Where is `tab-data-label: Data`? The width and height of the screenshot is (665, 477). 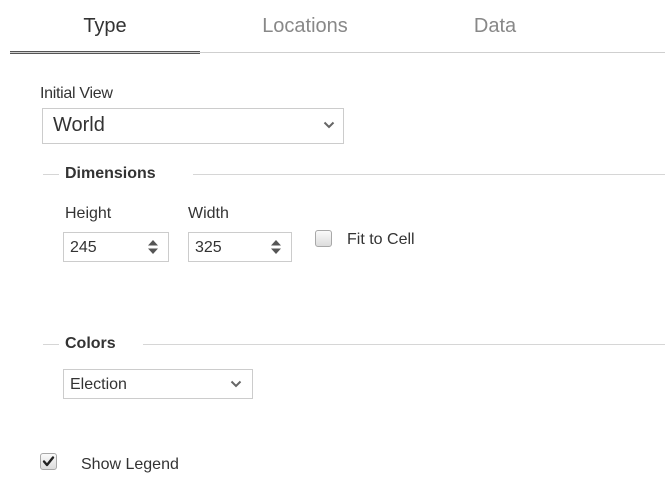
tab-data-label: Data is located at coordinates (495, 26).